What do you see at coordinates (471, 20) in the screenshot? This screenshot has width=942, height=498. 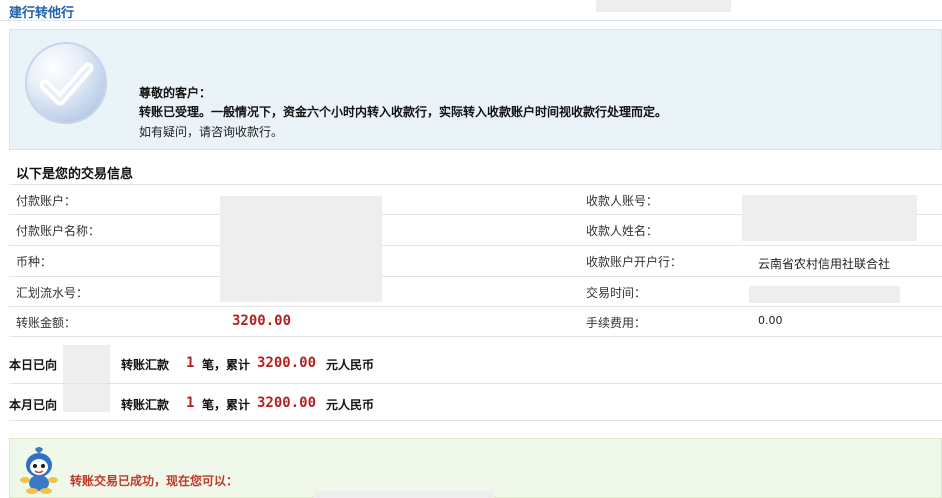 I see `title-divider` at bounding box center [471, 20].